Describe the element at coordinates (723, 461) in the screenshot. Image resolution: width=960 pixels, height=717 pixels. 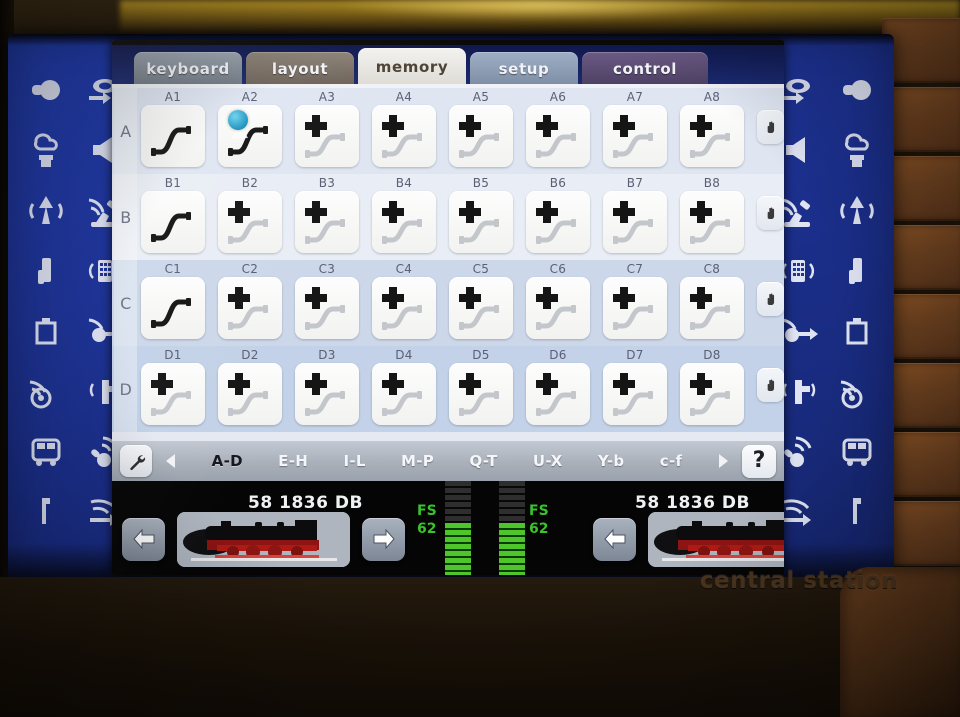
I see `next-page-button` at that location.